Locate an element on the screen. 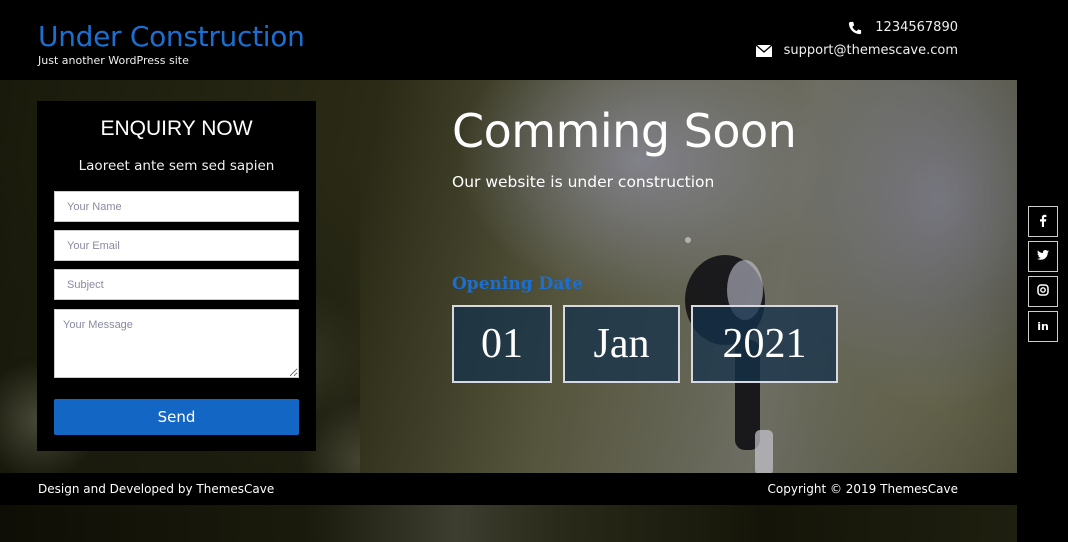  instagram-icon is located at coordinates (1043, 291).